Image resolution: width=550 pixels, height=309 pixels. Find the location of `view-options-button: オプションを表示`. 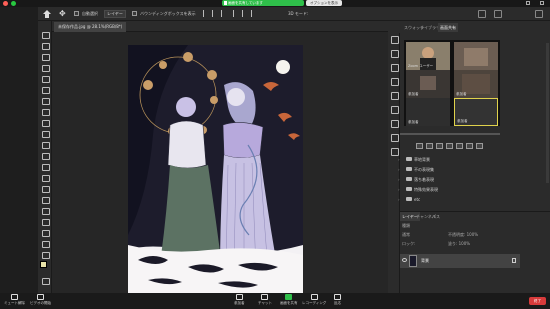

view-options-button: オプションを表示 is located at coordinates (324, 3).